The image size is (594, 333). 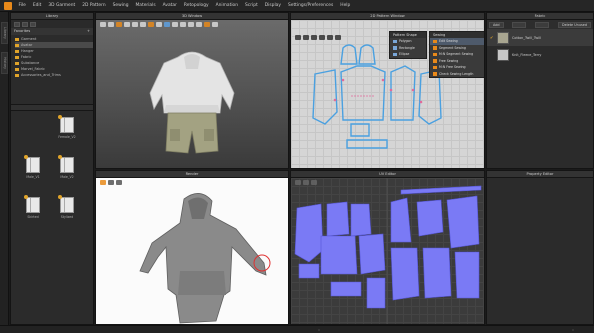 I want to click on library-item-label: Male_V1, so click(x=33, y=177).